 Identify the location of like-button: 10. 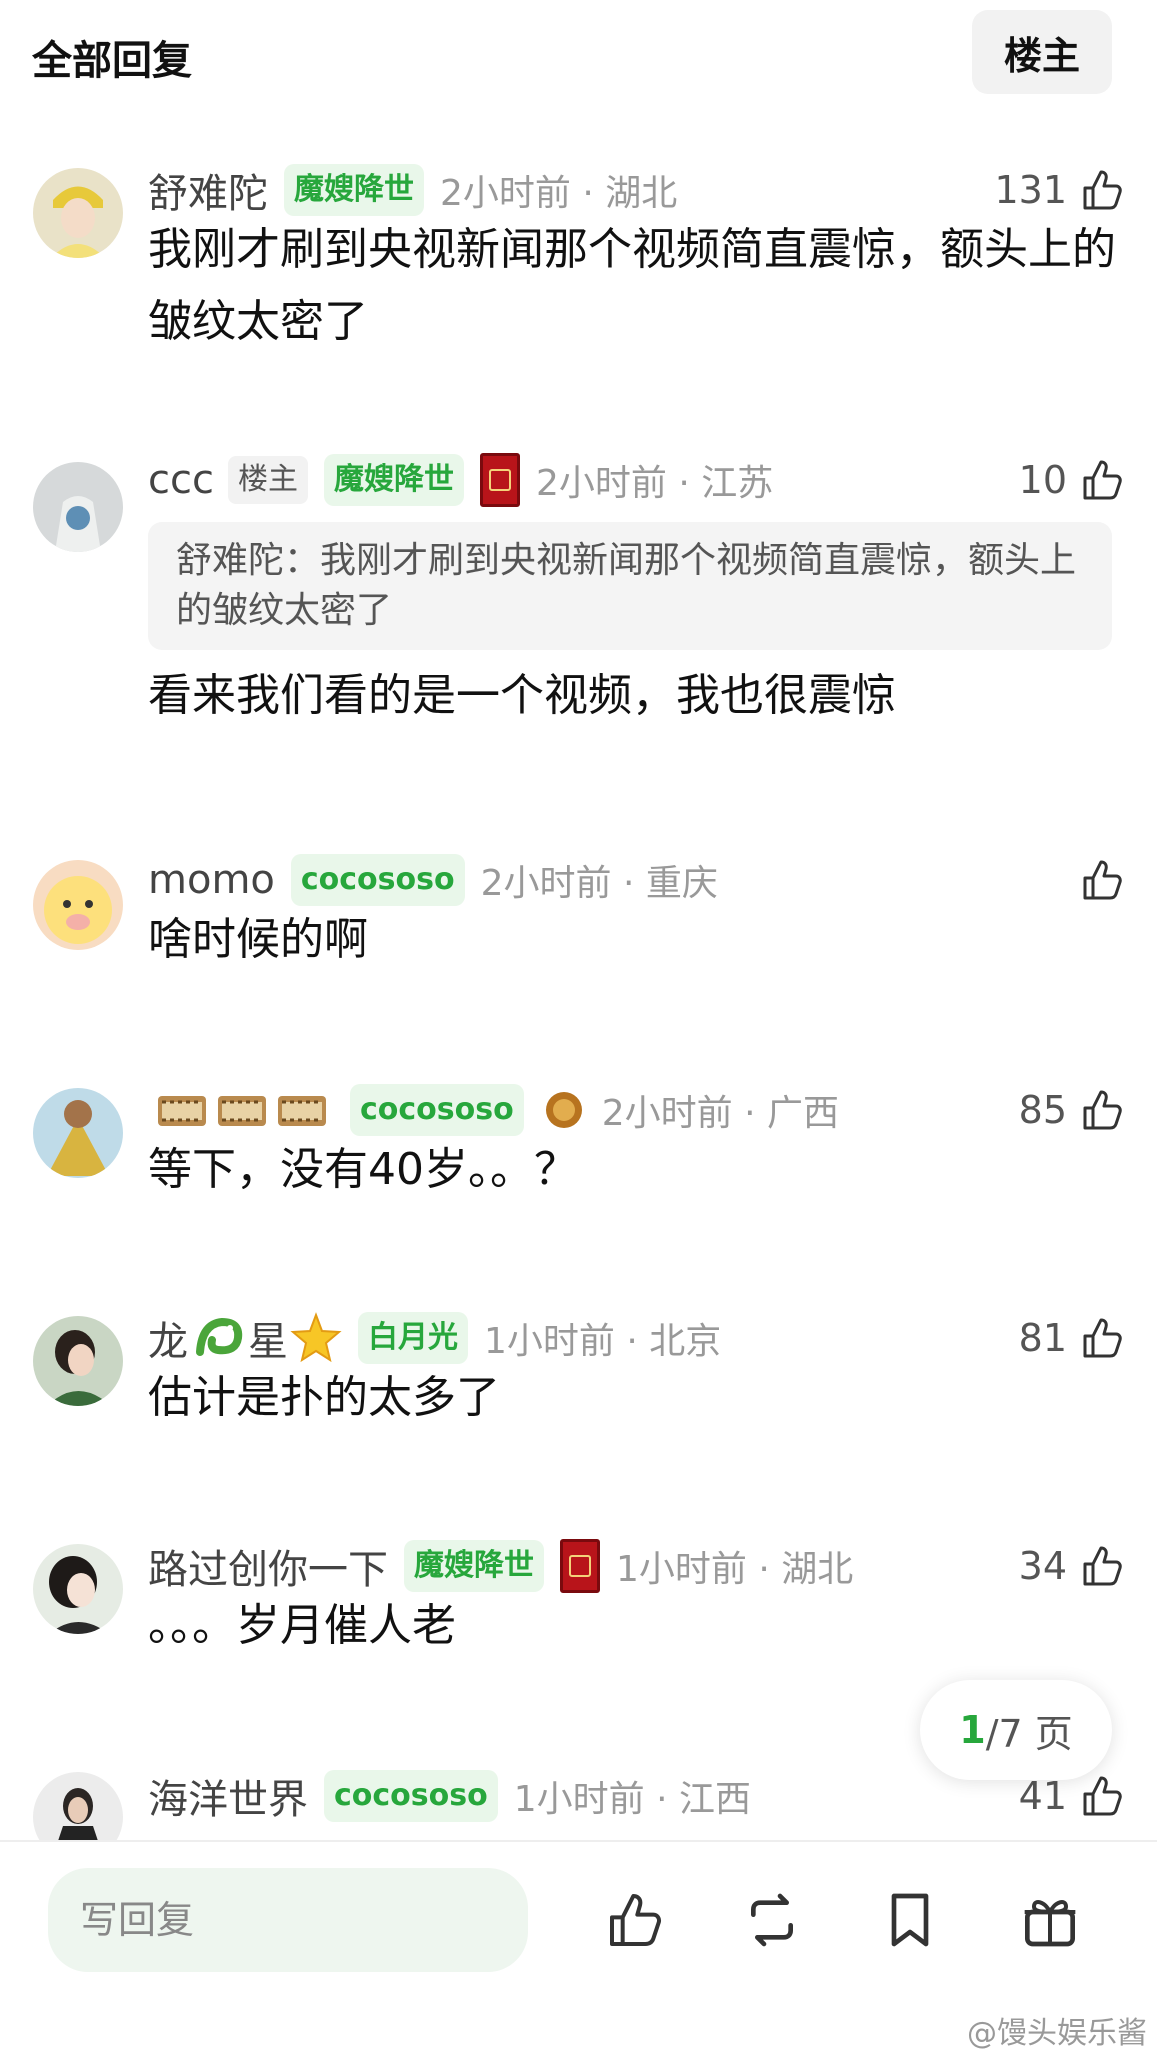
(1073, 480).